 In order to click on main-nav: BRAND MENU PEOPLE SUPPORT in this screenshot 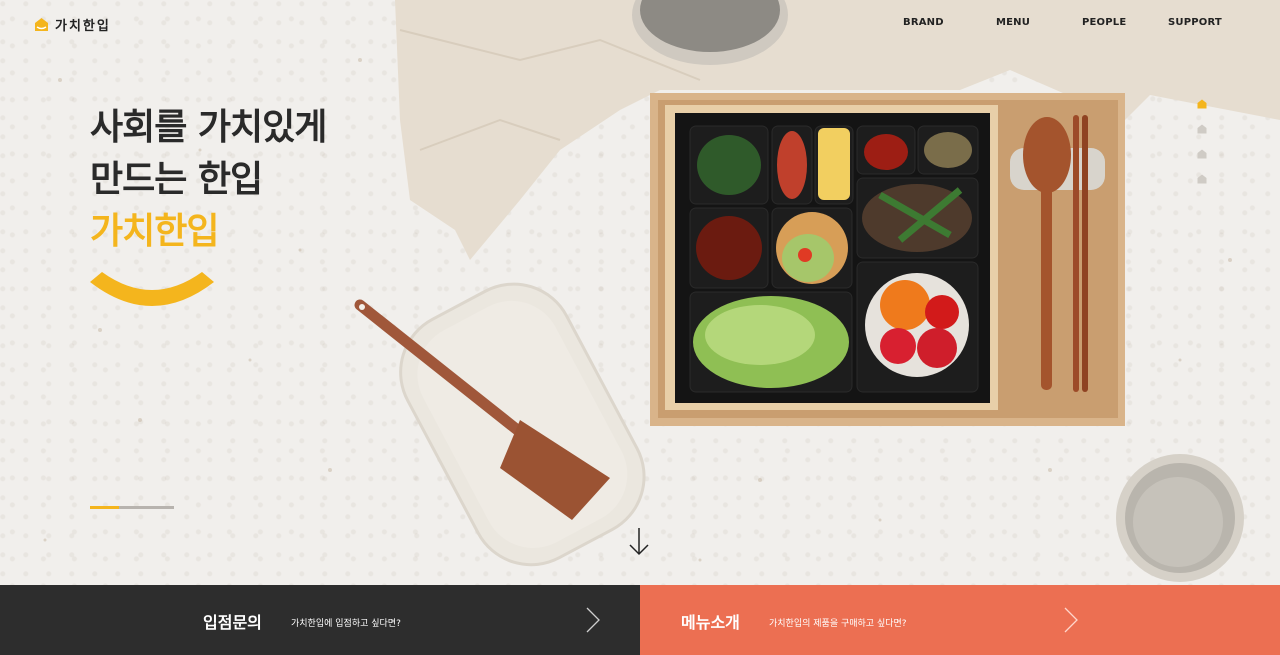, I will do `click(640, 25)`.